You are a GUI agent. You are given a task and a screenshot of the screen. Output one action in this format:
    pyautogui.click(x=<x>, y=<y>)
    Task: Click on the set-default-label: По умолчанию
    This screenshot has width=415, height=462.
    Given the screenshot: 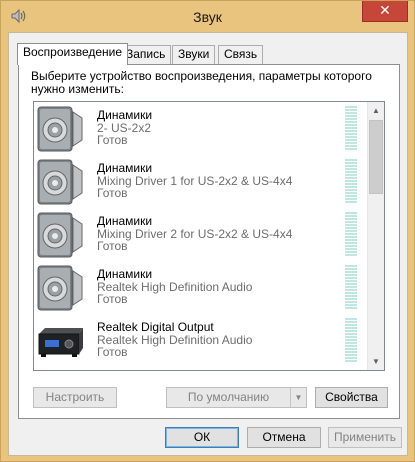 What is the action you would take?
    pyautogui.click(x=228, y=397)
    